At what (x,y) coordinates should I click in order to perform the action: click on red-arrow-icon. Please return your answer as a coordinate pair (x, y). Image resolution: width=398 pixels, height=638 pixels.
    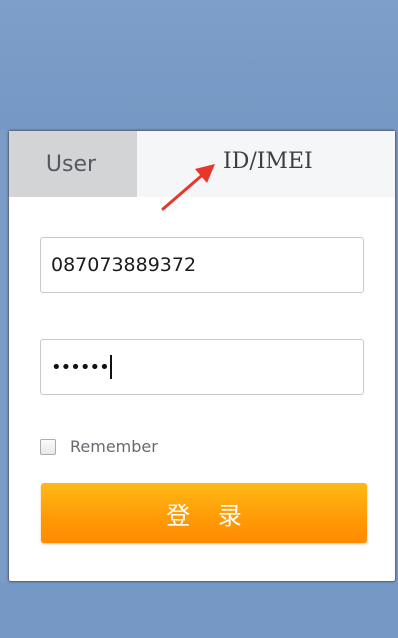
    Looking at the image, I should click on (188, 187).